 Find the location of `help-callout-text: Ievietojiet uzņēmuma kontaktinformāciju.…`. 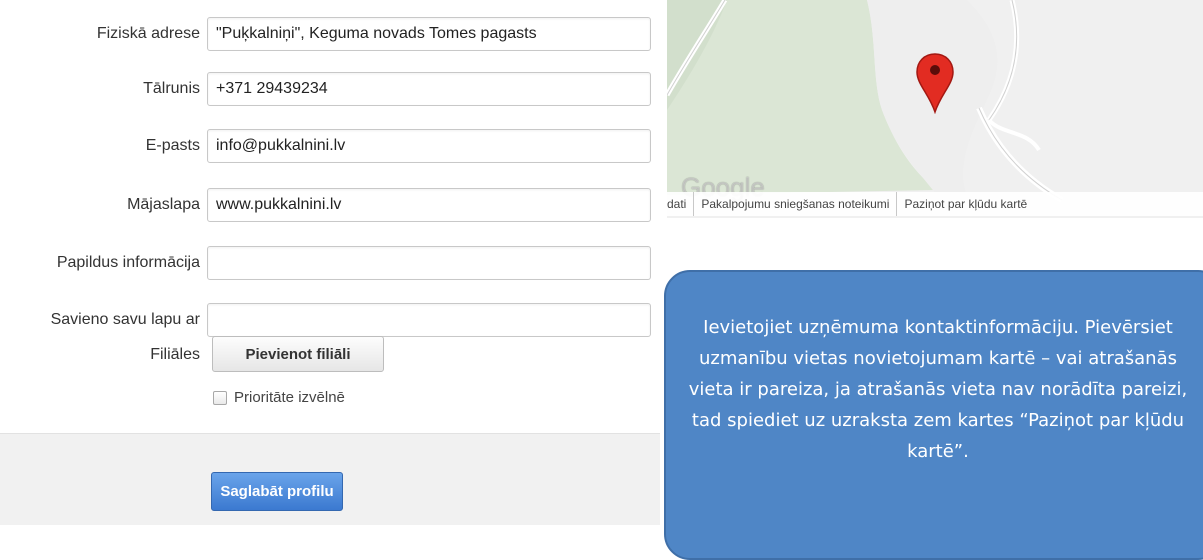

help-callout-text: Ievietojiet uzņēmuma kontaktinformāciju.… is located at coordinates (938, 389).